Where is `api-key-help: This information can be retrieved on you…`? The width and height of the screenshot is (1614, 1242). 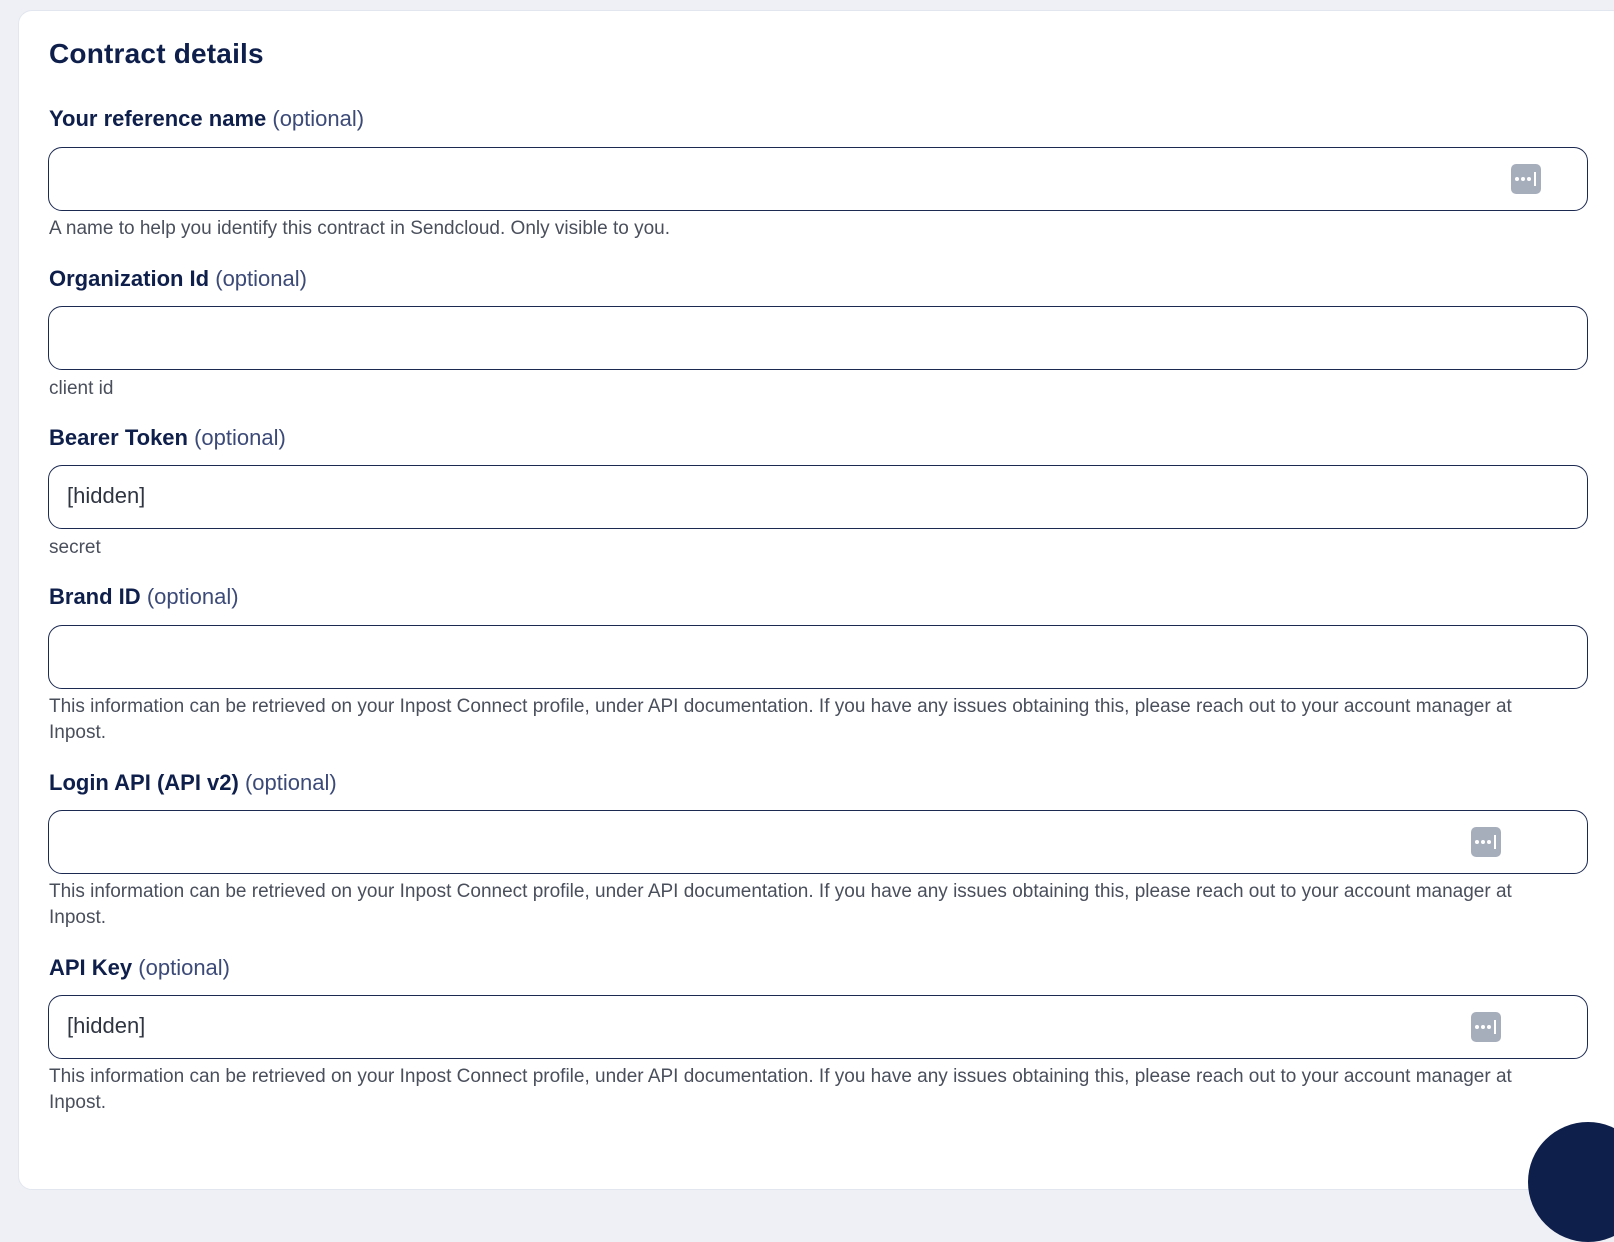 api-key-help: This information can be retrieved on you… is located at coordinates (780, 1089).